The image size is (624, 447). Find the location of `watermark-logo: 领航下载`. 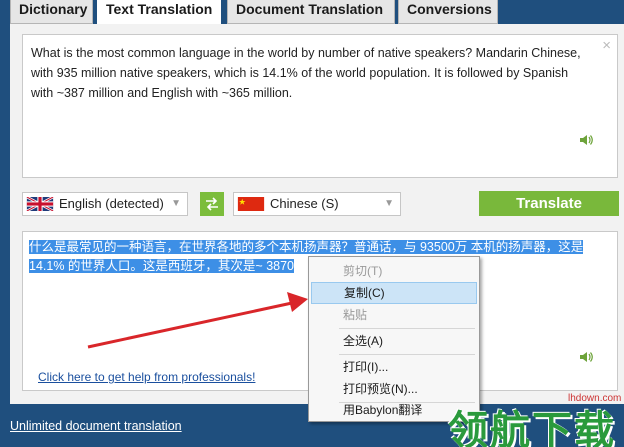

watermark-logo: 领航下载 is located at coordinates (532, 427).